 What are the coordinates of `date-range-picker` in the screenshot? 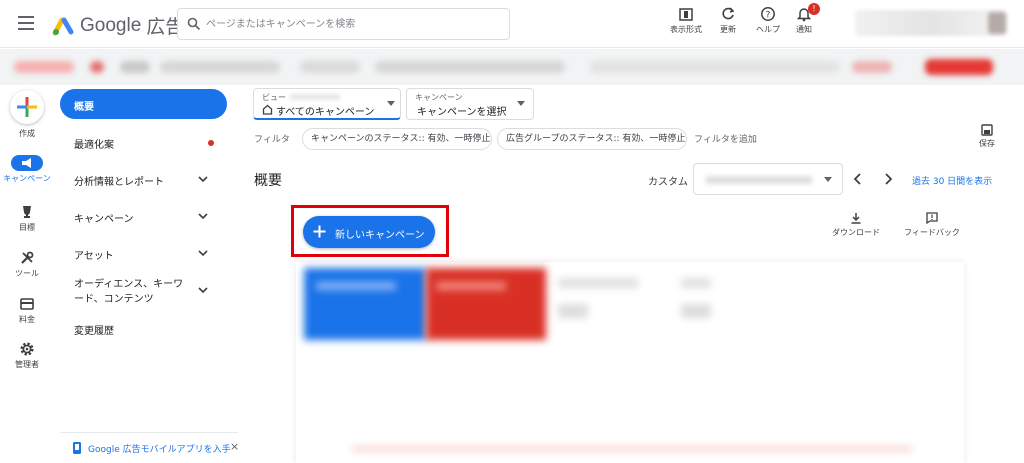 It's located at (768, 179).